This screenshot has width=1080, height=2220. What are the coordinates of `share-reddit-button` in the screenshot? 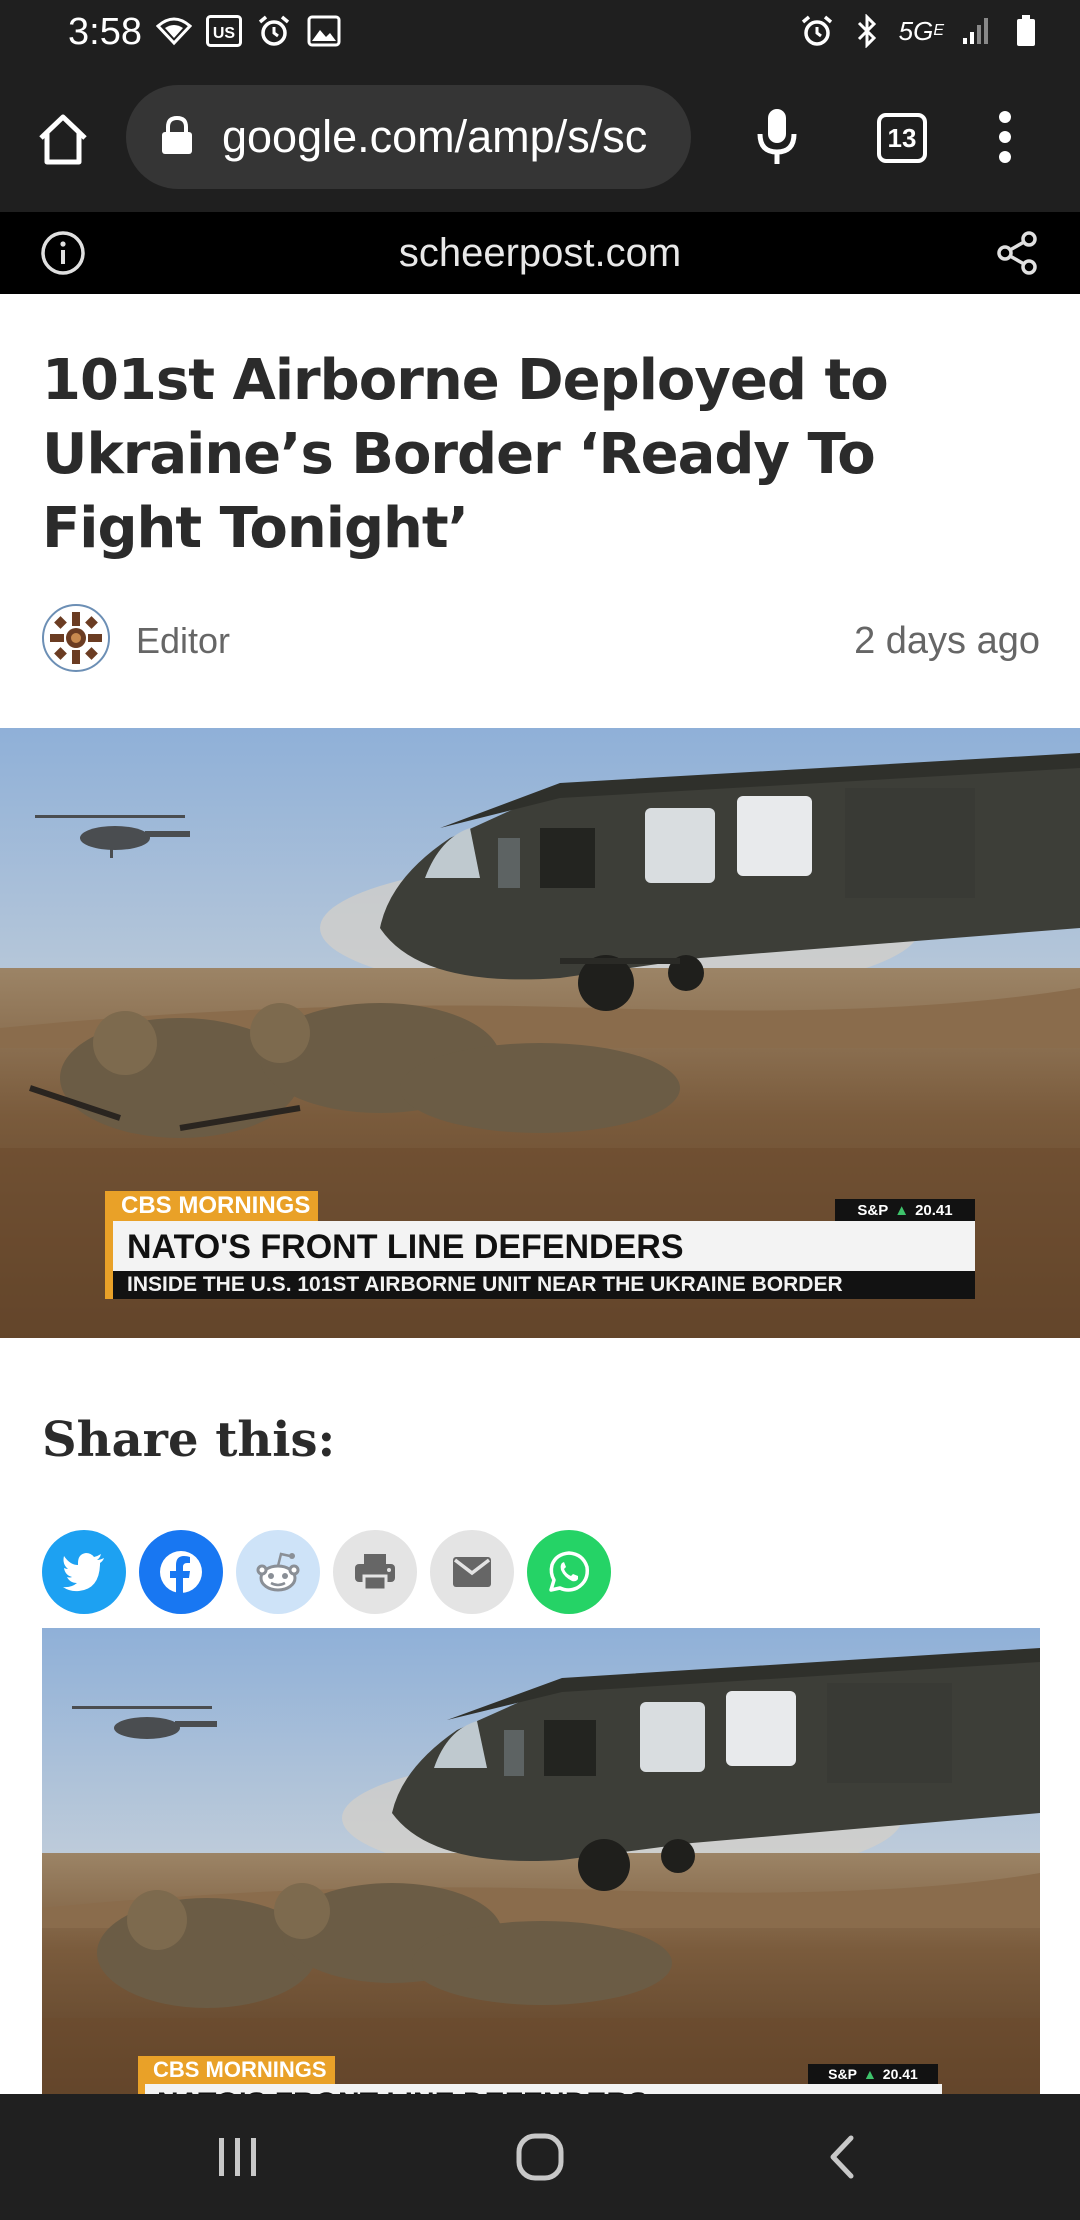 It's located at (278, 1572).